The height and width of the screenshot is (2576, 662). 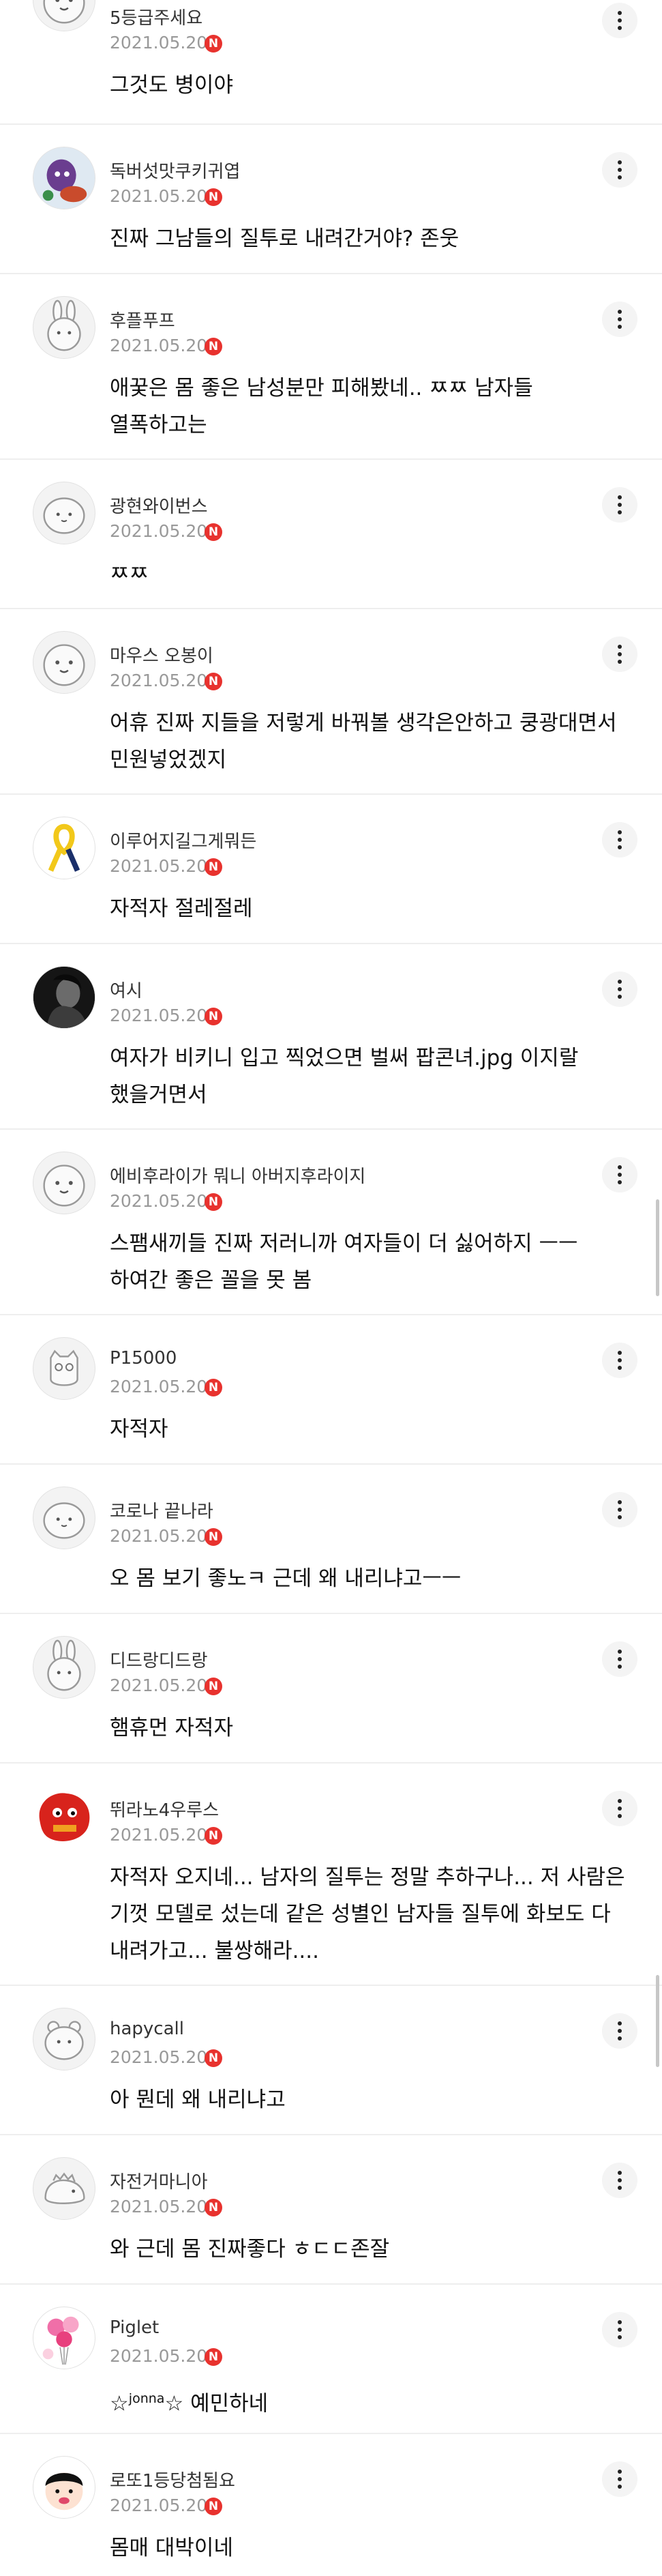 What do you see at coordinates (285, 238) in the screenshot?
I see `comment-text: 진짜 그남들의 질투로 내려간거야? 존웃` at bounding box center [285, 238].